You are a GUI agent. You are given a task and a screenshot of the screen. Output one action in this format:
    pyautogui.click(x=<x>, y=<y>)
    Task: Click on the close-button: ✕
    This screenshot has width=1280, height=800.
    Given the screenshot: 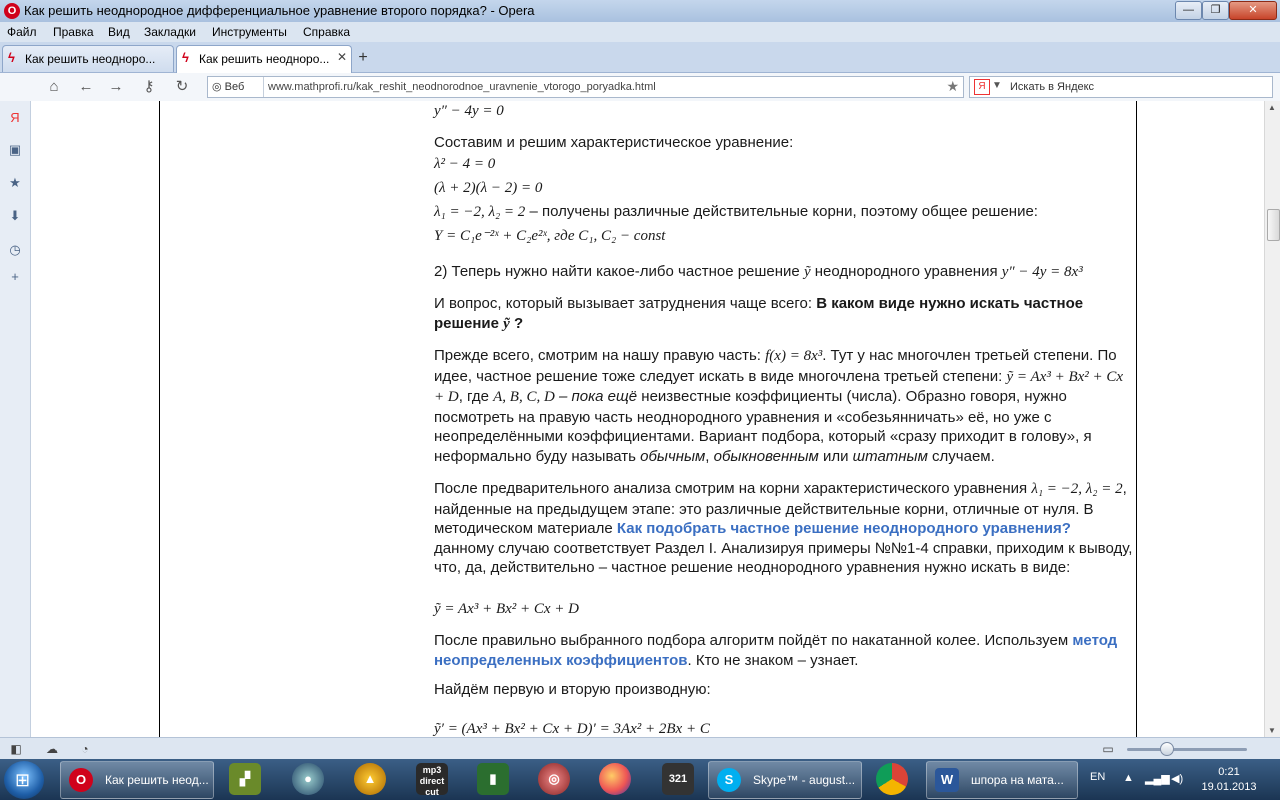 What is the action you would take?
    pyautogui.click(x=1253, y=10)
    